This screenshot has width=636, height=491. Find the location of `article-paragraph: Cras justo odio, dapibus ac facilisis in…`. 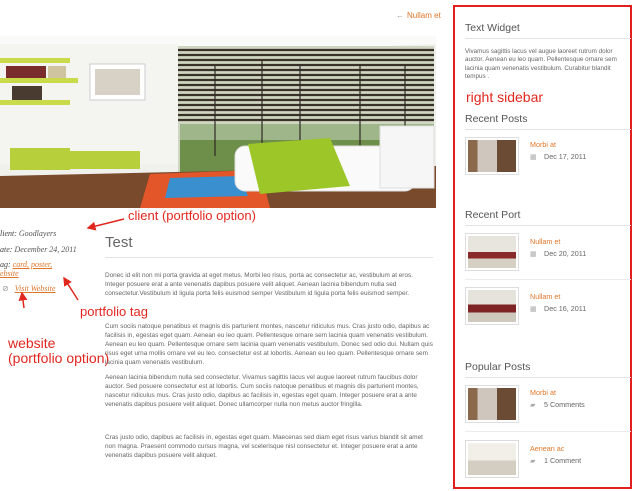

article-paragraph: Cras justo odio, dapibus ac facilisis in… is located at coordinates (264, 446).